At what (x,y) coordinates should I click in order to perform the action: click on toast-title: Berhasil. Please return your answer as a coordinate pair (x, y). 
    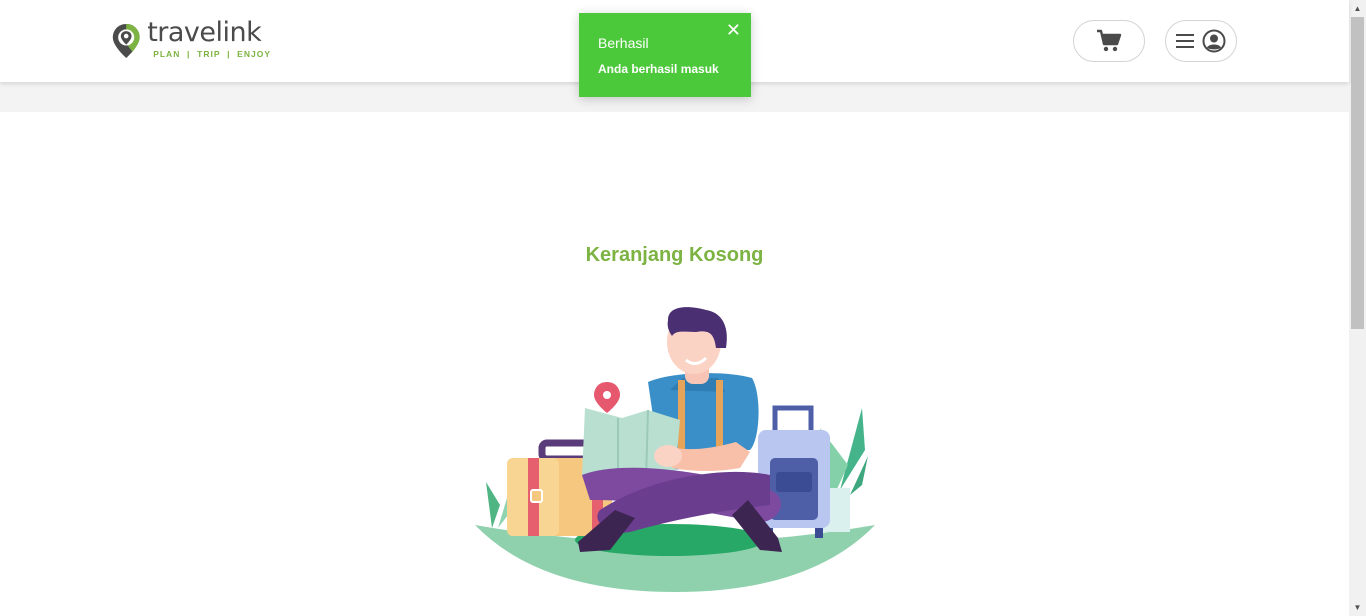
    Looking at the image, I should click on (623, 43).